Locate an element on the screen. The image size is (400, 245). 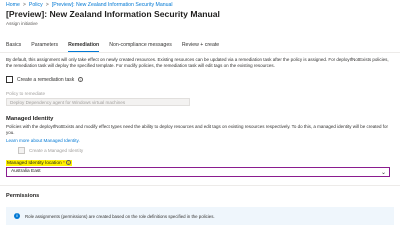
tab-basics: Basics is located at coordinates (13, 47).